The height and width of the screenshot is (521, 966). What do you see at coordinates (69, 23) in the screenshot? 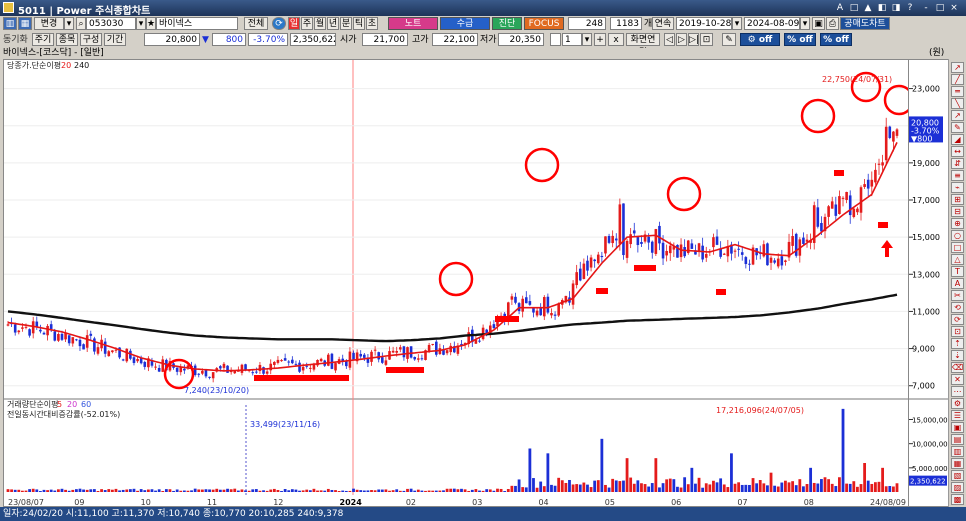
I see `change-dropdown-icon: ▾` at bounding box center [69, 23].